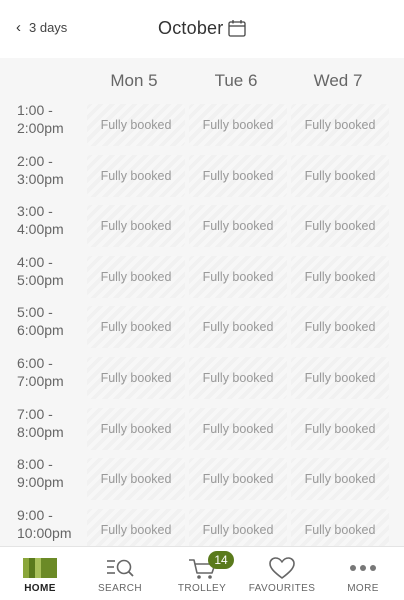 This screenshot has width=404, height=600. Describe the element at coordinates (363, 588) in the screenshot. I see `tab-more-label: MORE` at that location.